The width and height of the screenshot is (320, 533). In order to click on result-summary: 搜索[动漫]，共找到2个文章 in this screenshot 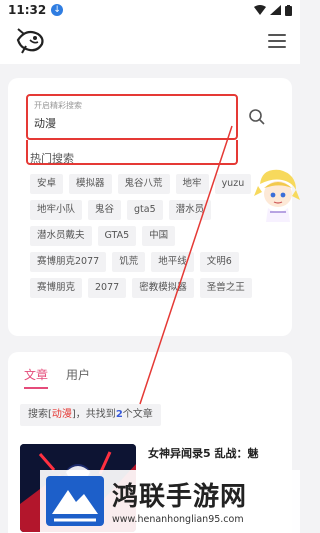, I will do `click(90, 415)`.